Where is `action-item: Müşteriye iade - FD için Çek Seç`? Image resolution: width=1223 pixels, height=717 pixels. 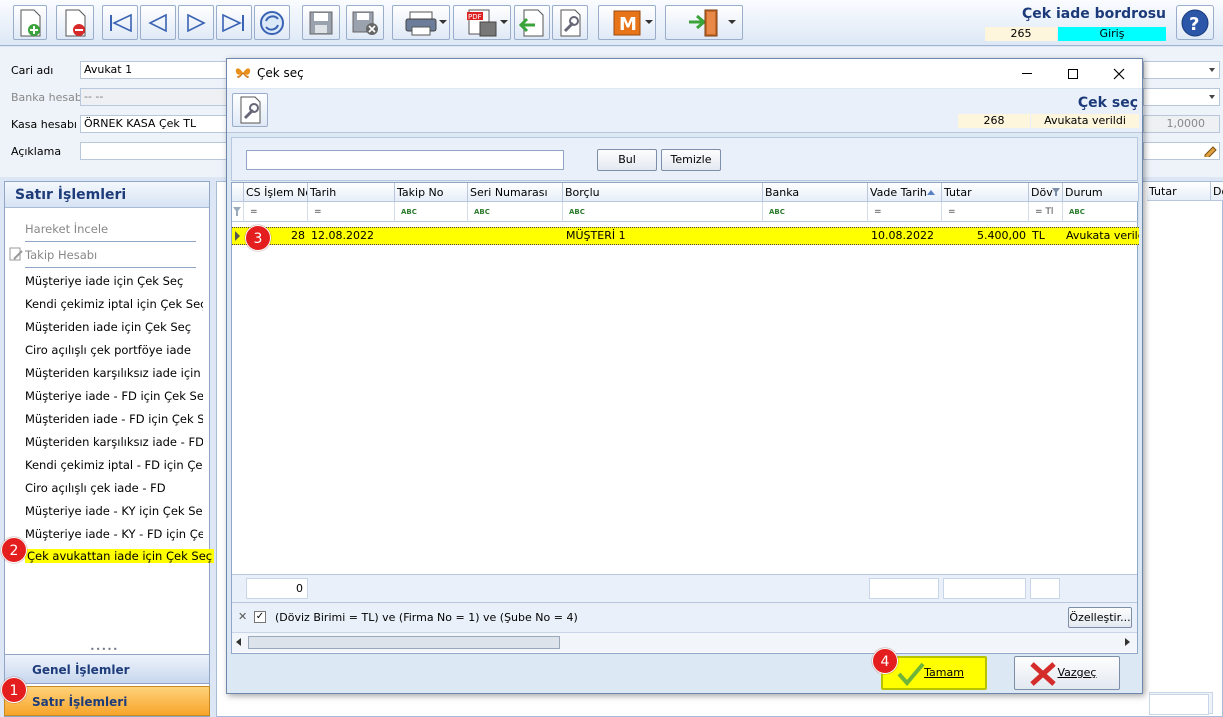
action-item: Müşteriye iade - FD için Çek Seç is located at coordinates (114, 396).